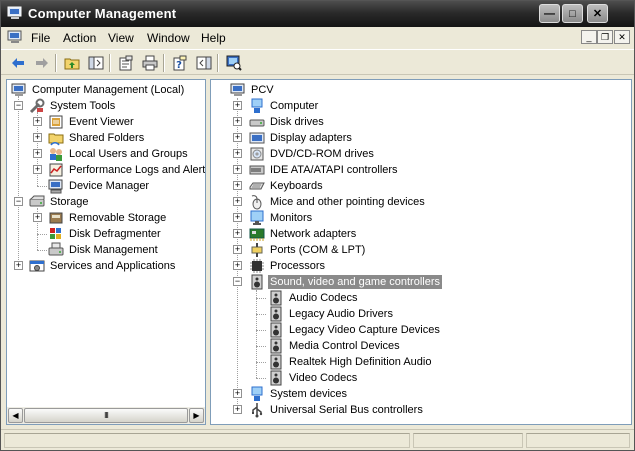 Image resolution: width=635 pixels, height=451 pixels. I want to click on properties-button, so click(126, 63).